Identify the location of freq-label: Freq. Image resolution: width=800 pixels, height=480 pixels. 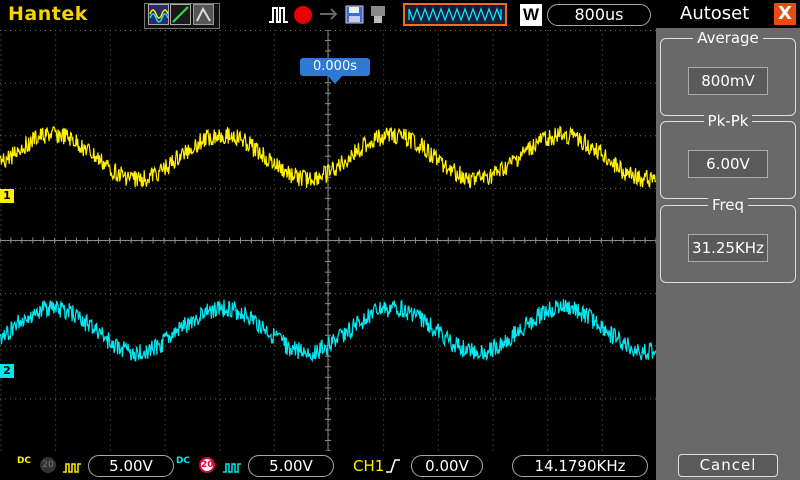
(728, 205).